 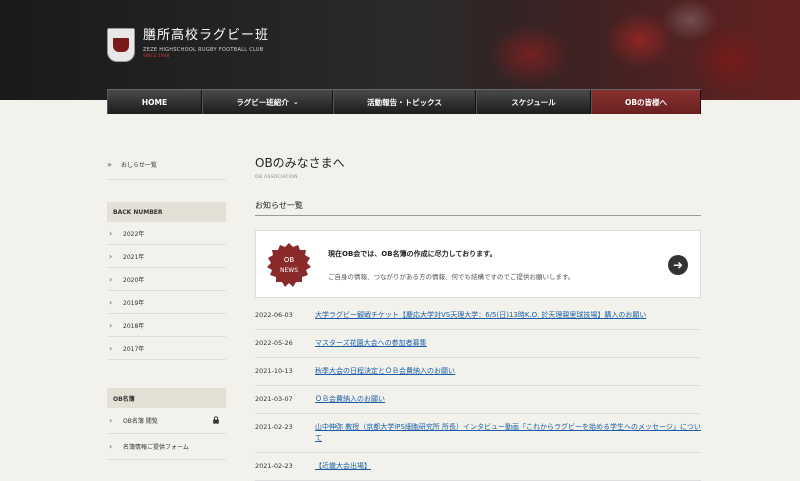 What do you see at coordinates (274, 371) in the screenshot?
I see `news-date: 2021-10-13` at bounding box center [274, 371].